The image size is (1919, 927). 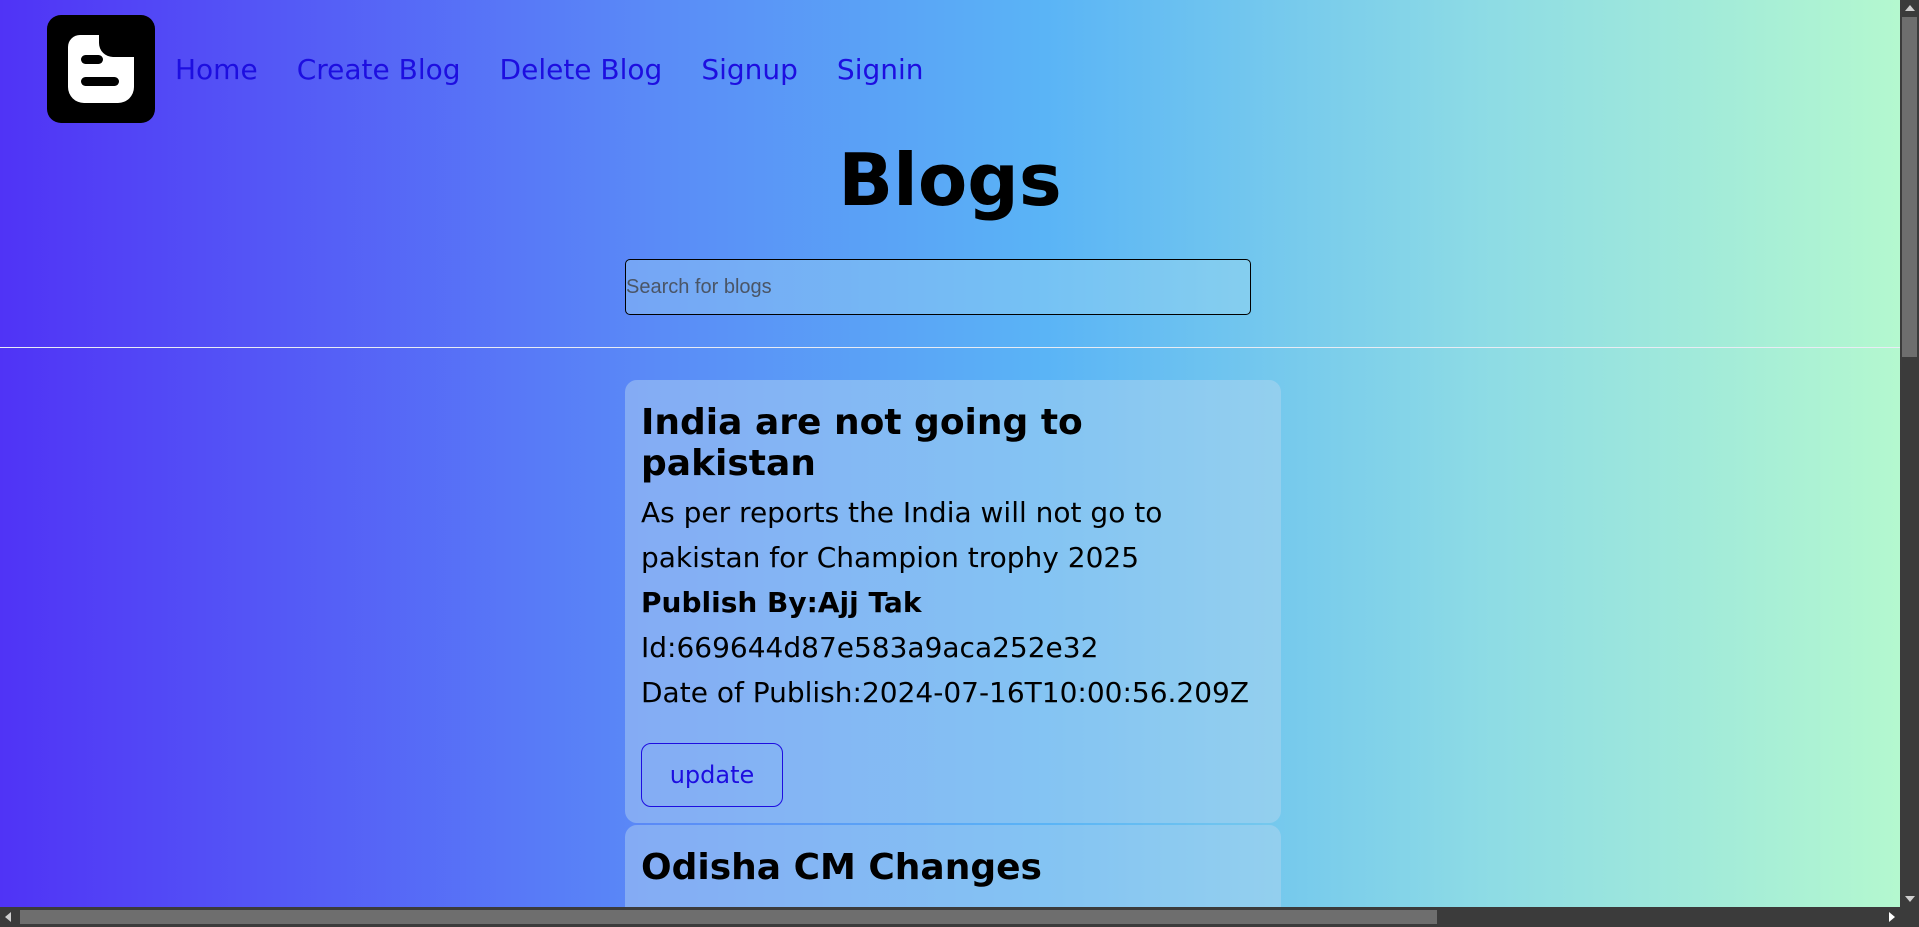 I want to click on page-title: Blogs, so click(x=950, y=180).